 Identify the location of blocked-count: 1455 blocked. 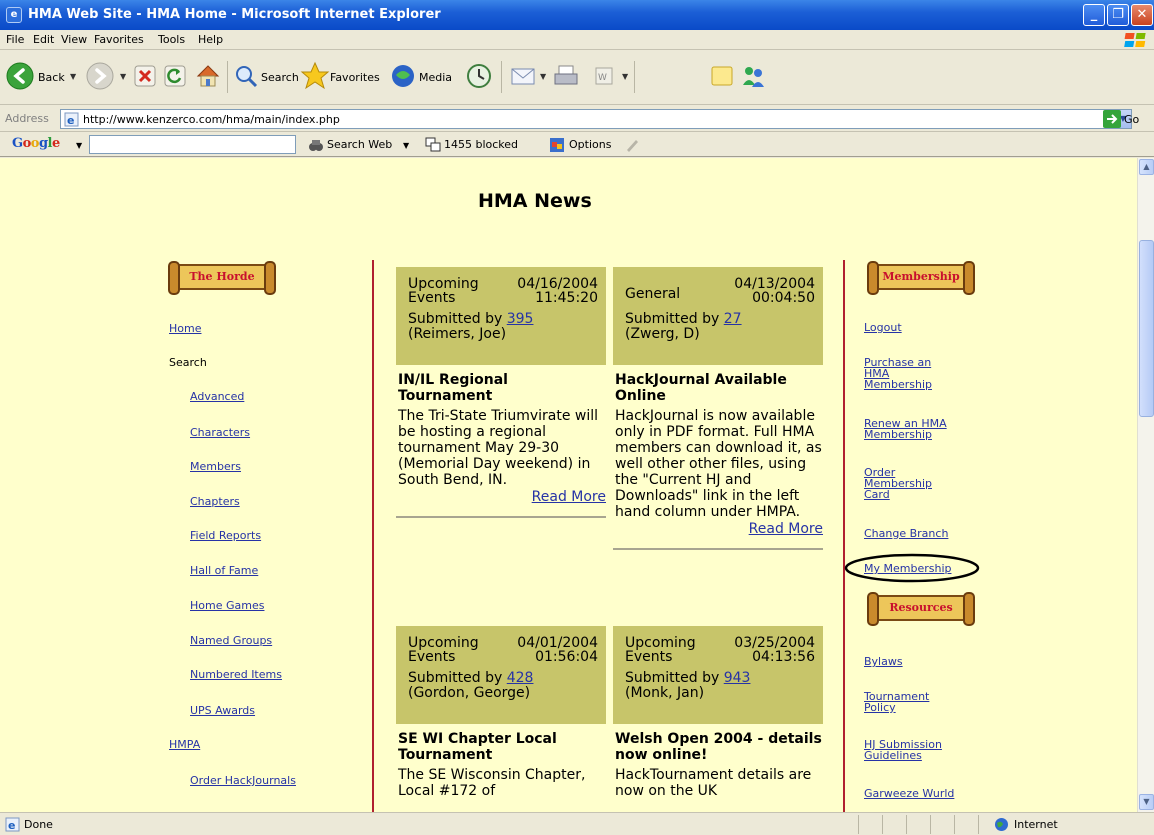
(481, 144).